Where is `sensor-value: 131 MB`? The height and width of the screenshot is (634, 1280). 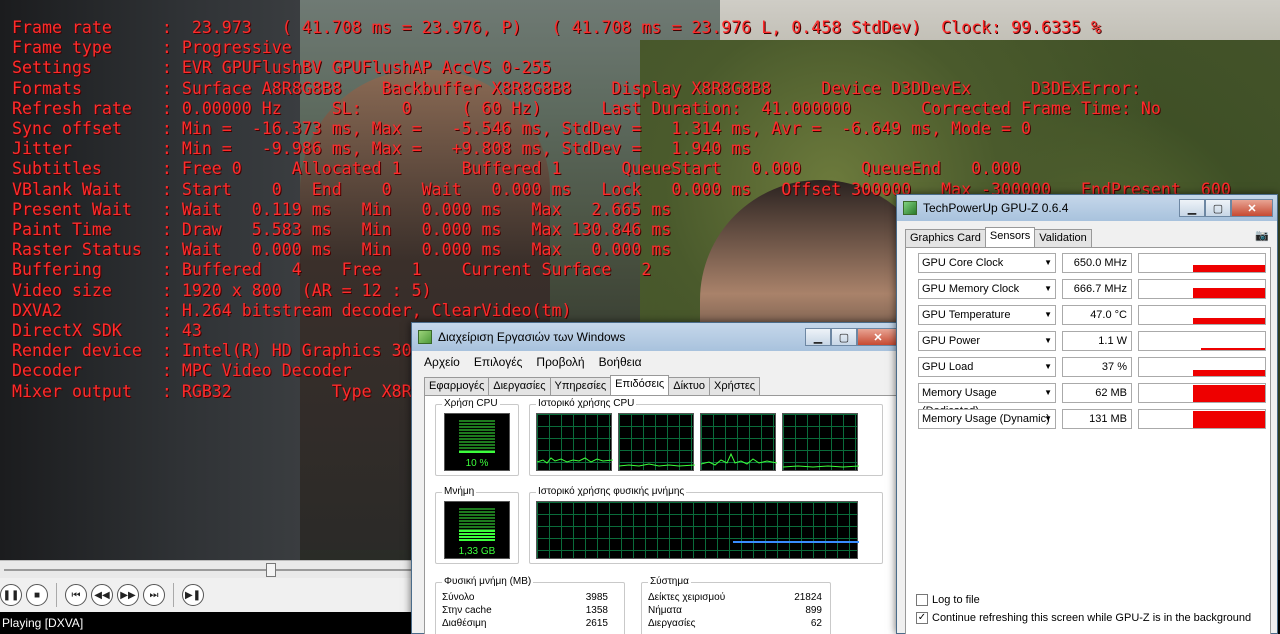
sensor-value: 131 MB is located at coordinates (1097, 419).